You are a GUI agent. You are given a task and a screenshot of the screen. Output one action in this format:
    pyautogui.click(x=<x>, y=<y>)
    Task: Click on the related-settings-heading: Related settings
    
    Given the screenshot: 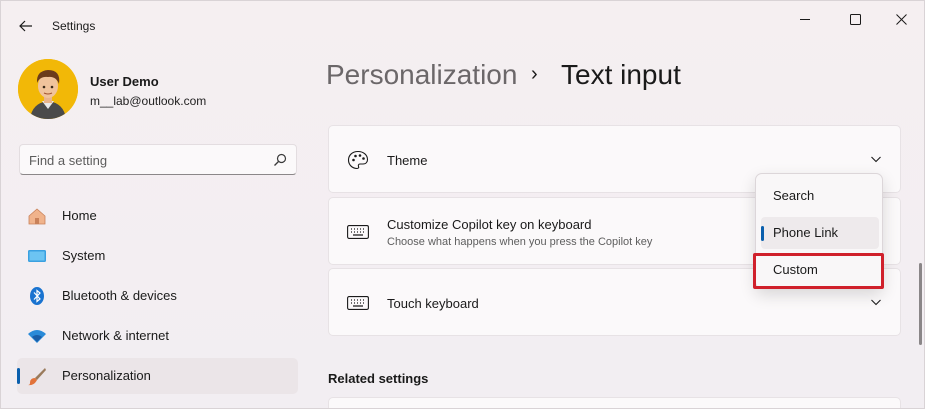 What is the action you would take?
    pyautogui.click(x=378, y=378)
    